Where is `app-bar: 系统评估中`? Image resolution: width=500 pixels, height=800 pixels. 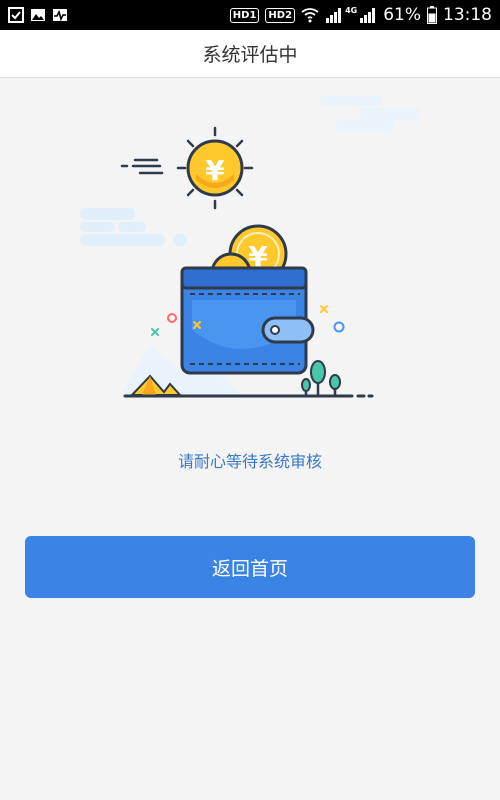
app-bar: 系统评估中 is located at coordinates (250, 54).